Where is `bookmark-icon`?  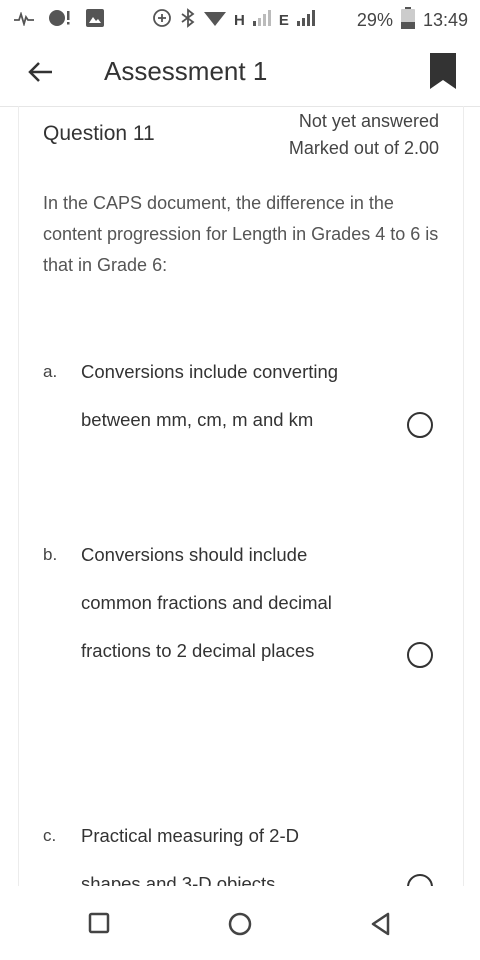
bookmark-icon is located at coordinates (443, 71).